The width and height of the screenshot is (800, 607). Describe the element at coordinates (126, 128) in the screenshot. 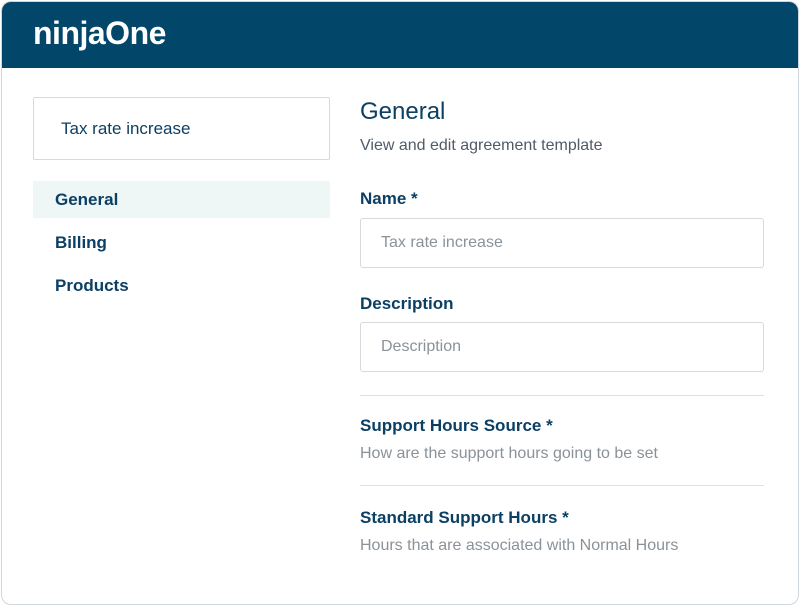

I see `agreement-title: Tax rate increase` at that location.